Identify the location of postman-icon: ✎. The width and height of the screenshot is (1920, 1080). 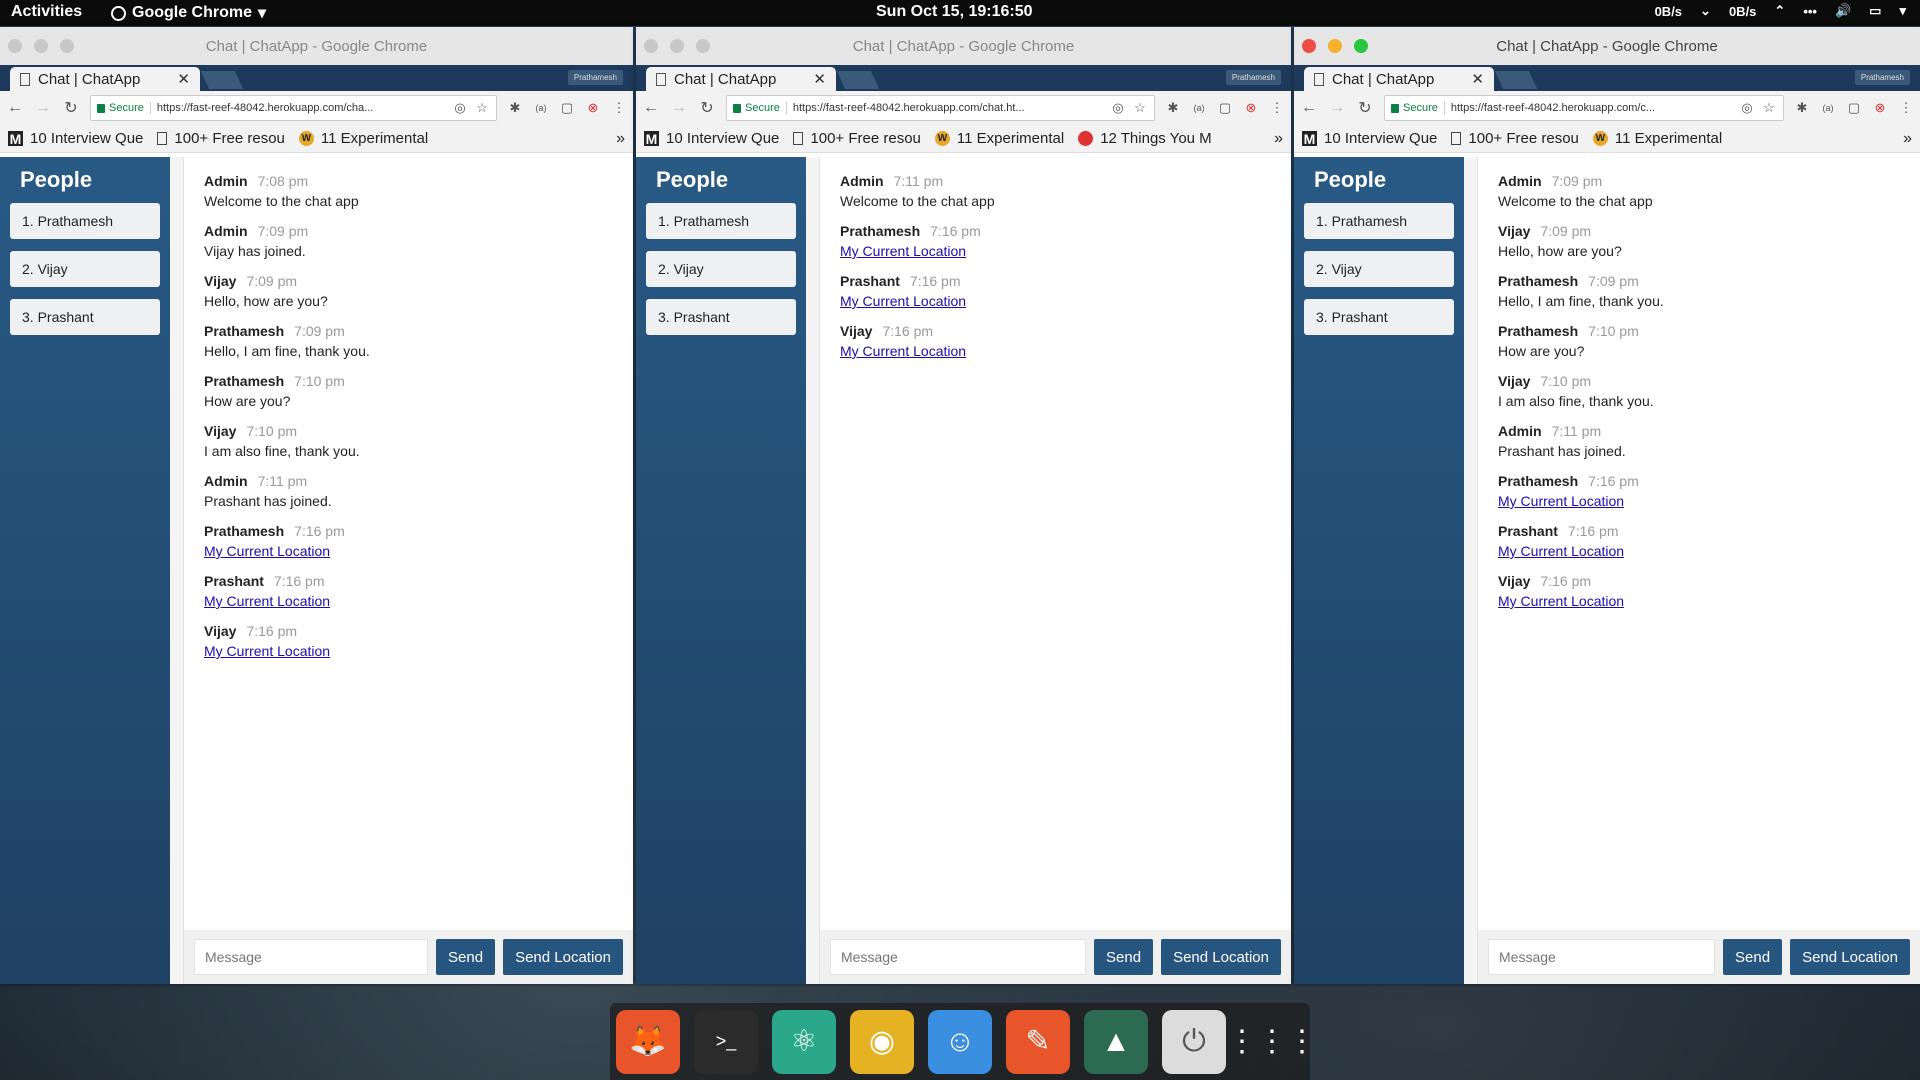
(1038, 1041).